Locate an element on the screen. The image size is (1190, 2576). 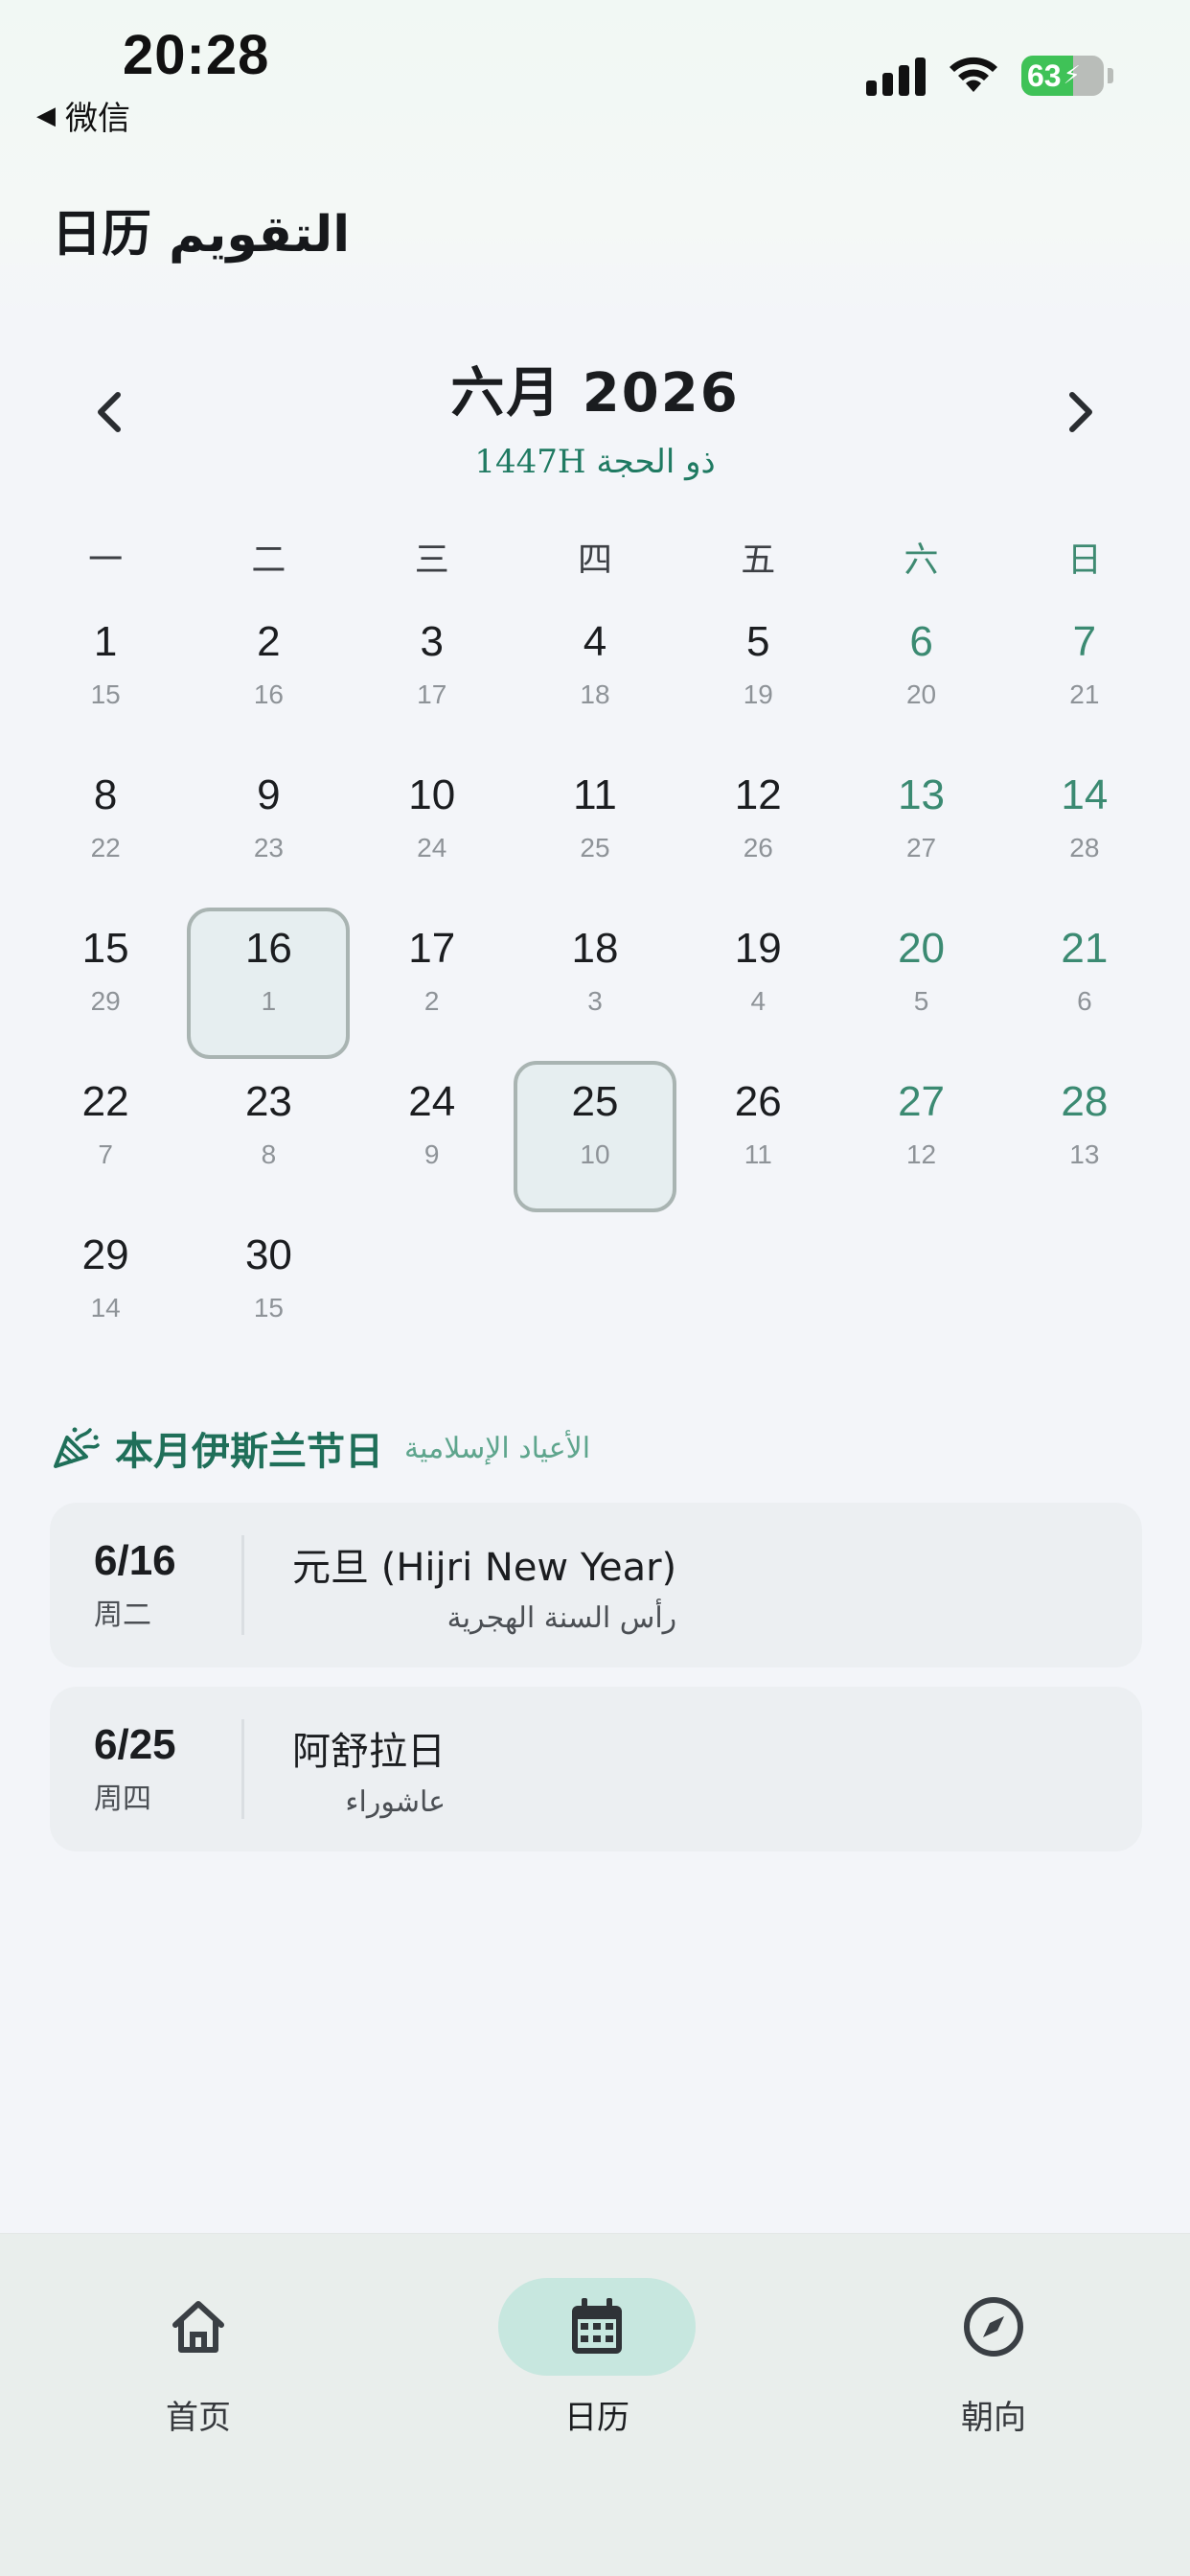
holiday-name: 阿舒拉日 is located at coordinates (369, 1751).